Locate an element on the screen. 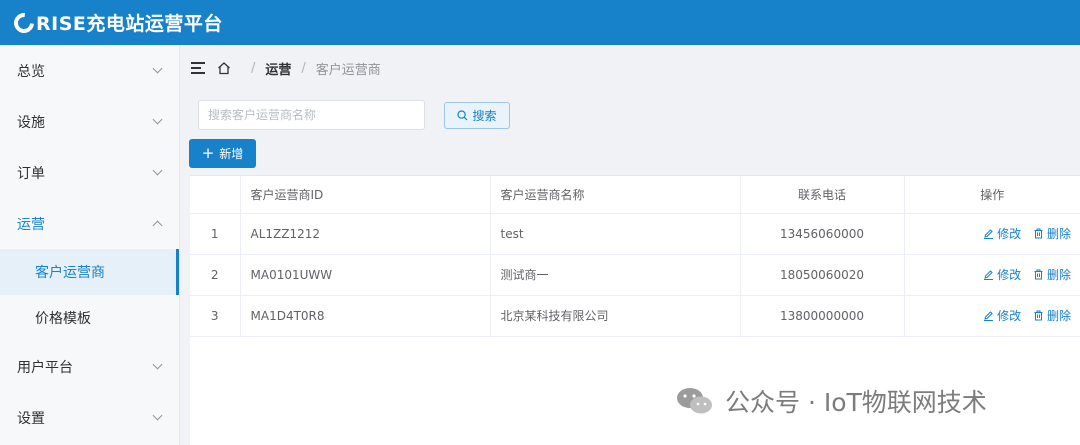 This screenshot has height=445, width=1080. add-button: + 新增 is located at coordinates (222, 153).